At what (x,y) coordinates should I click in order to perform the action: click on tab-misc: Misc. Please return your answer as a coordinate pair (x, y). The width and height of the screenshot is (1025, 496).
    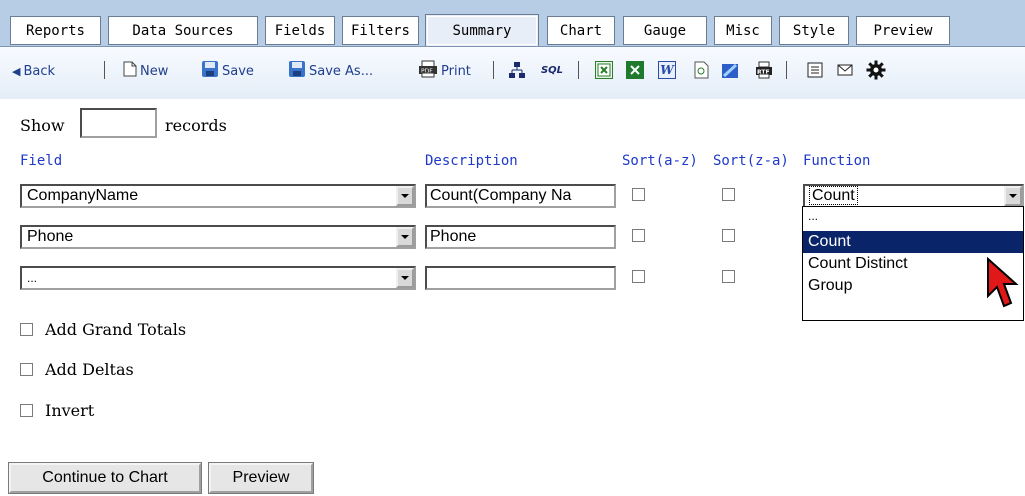
    Looking at the image, I should click on (743, 30).